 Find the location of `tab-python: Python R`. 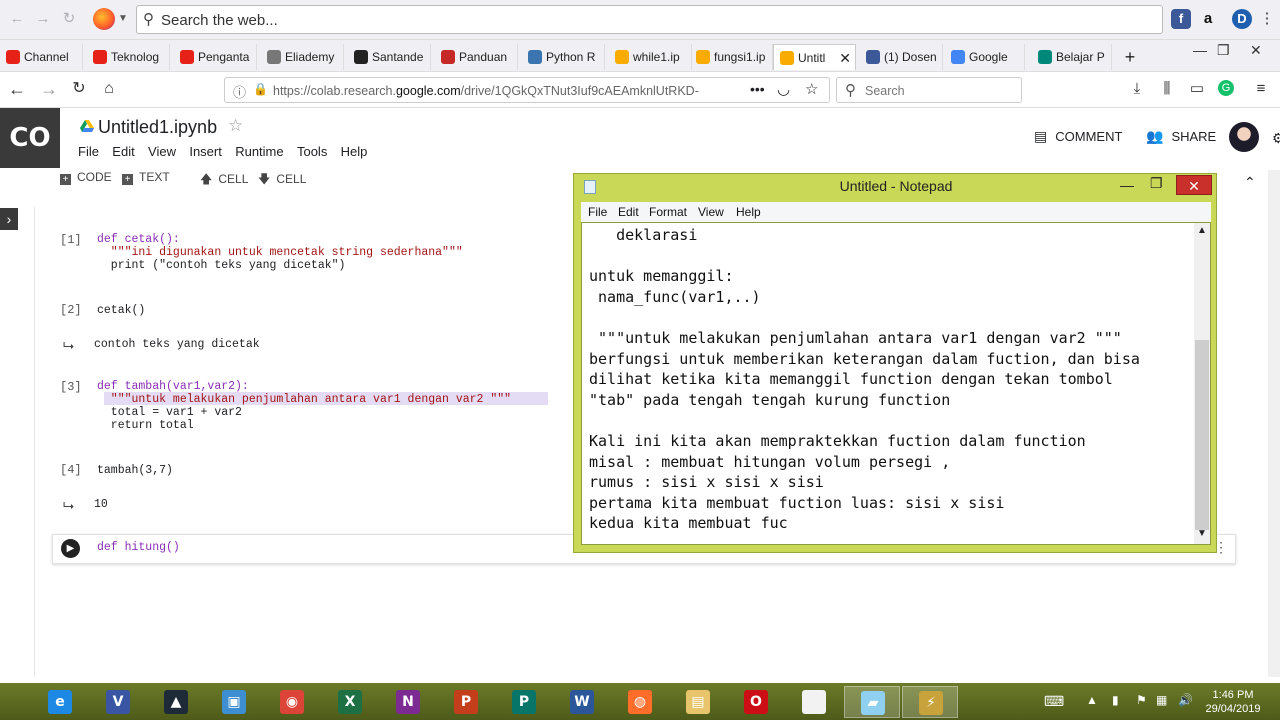

tab-python: Python R is located at coordinates (563, 57).